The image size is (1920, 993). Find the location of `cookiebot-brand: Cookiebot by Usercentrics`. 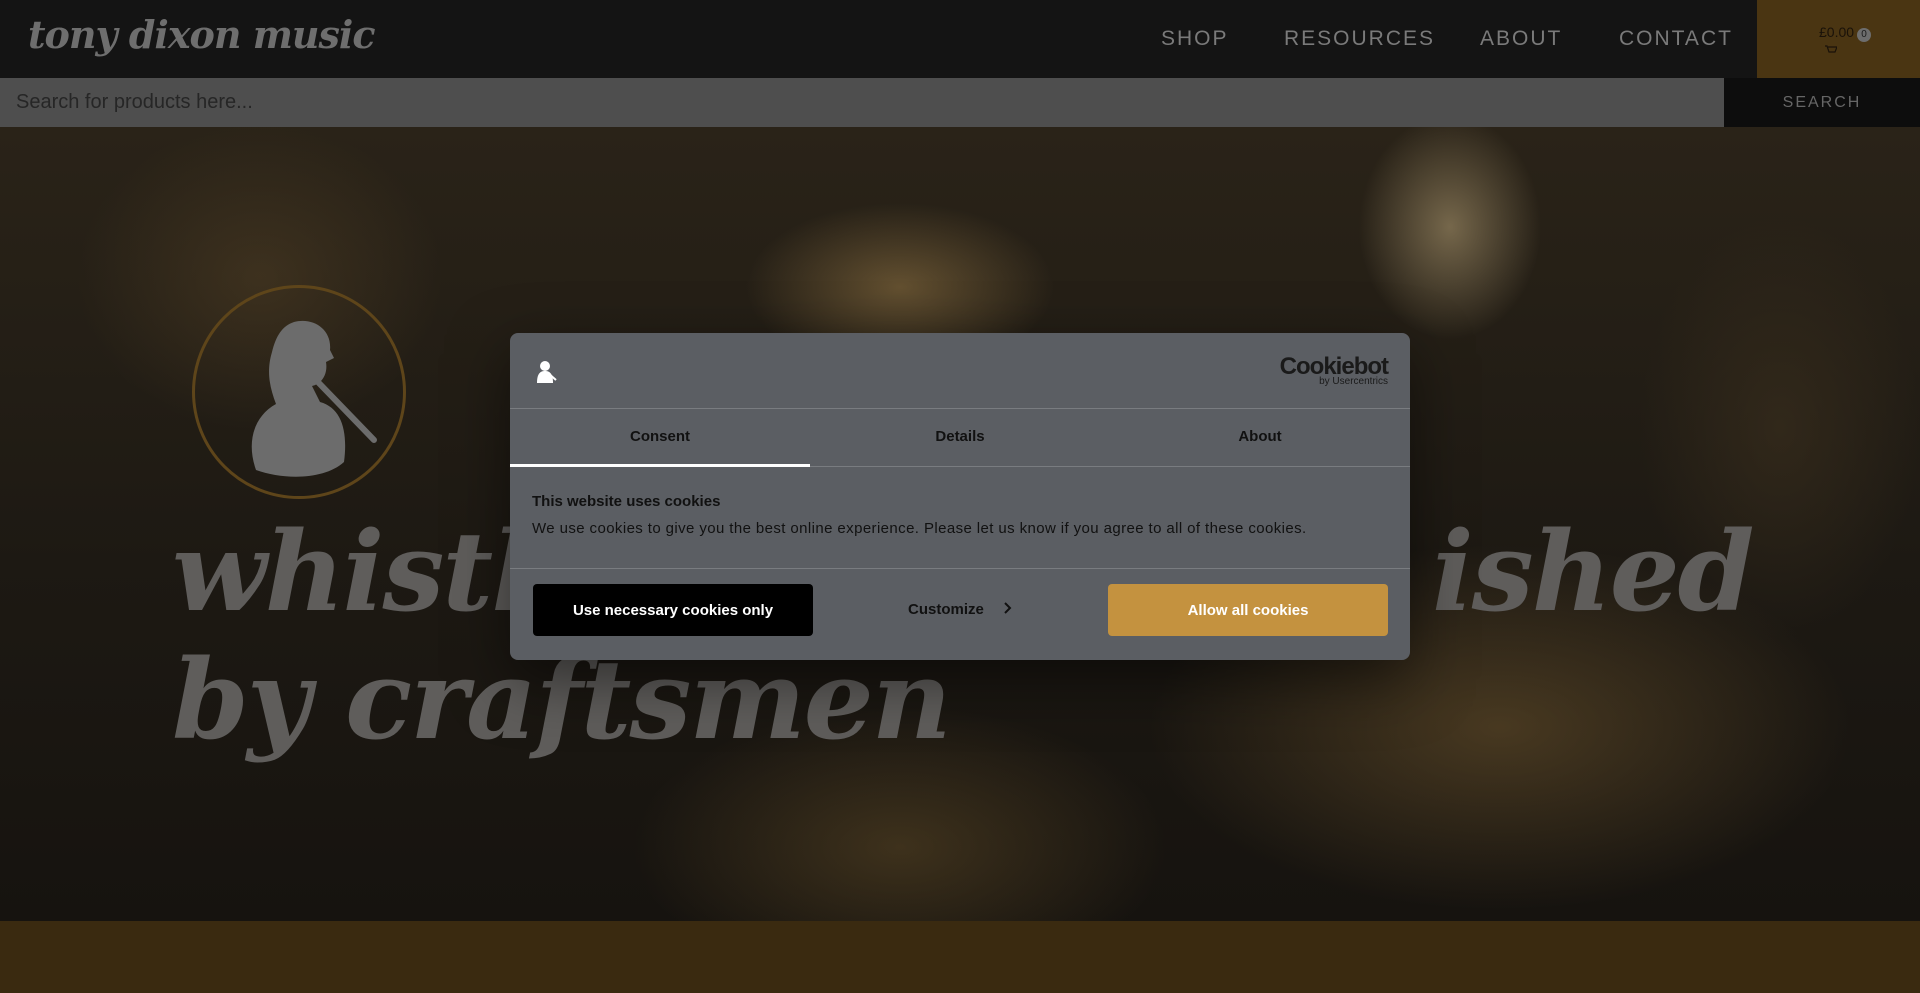

cookiebot-brand: Cookiebot by Usercentrics is located at coordinates (1334, 371).